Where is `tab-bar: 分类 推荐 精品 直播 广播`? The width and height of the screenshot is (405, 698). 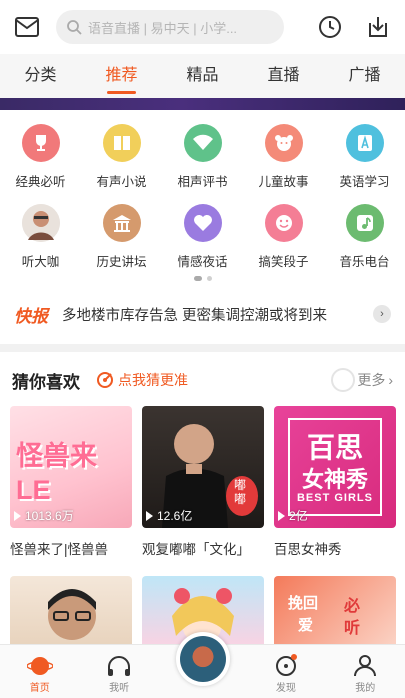 tab-bar: 分类 推荐 精品 直播 广播 is located at coordinates (202, 76).